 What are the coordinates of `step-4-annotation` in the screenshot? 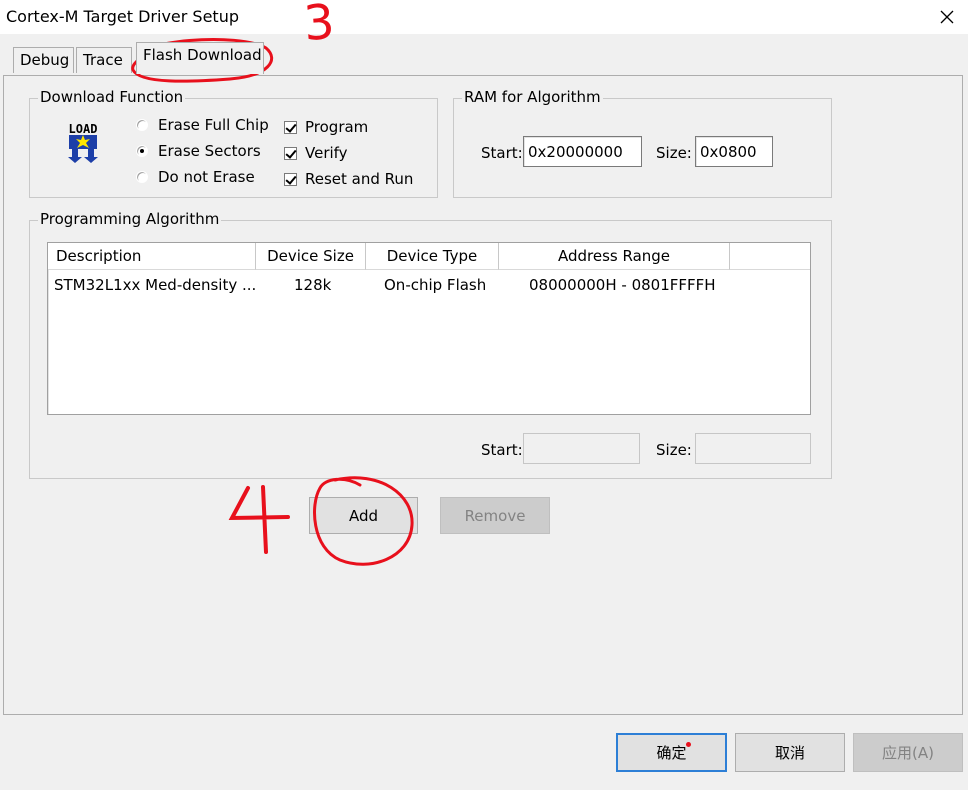 It's located at (259, 519).